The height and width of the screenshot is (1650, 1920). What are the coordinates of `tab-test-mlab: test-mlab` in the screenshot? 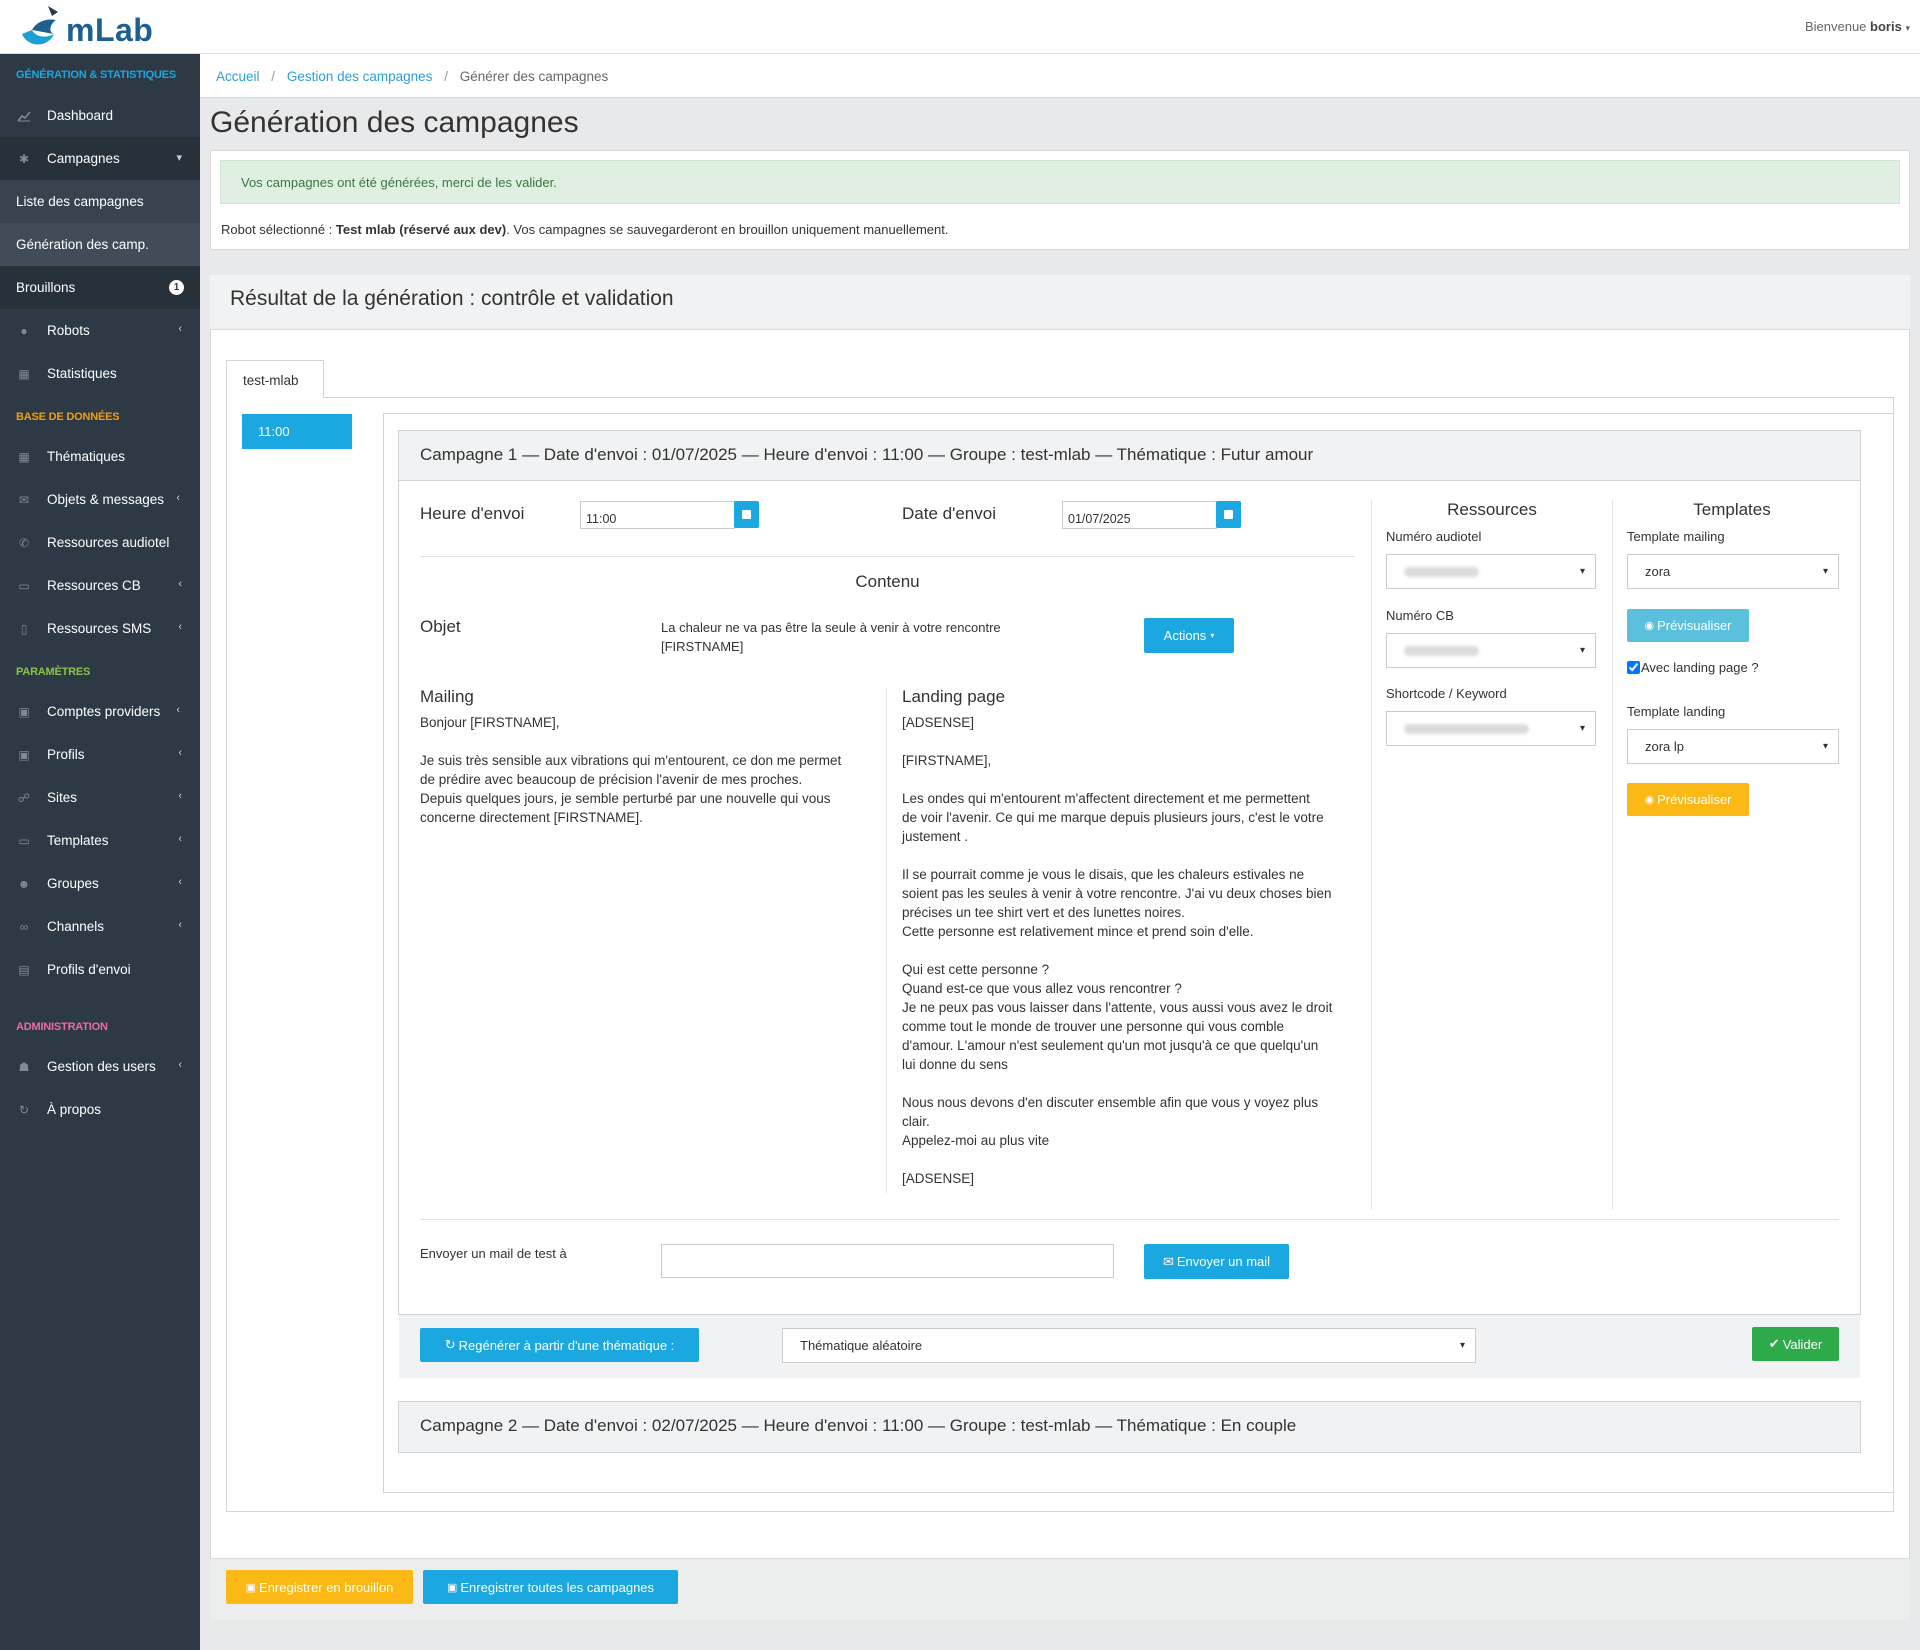 It's located at (275, 379).